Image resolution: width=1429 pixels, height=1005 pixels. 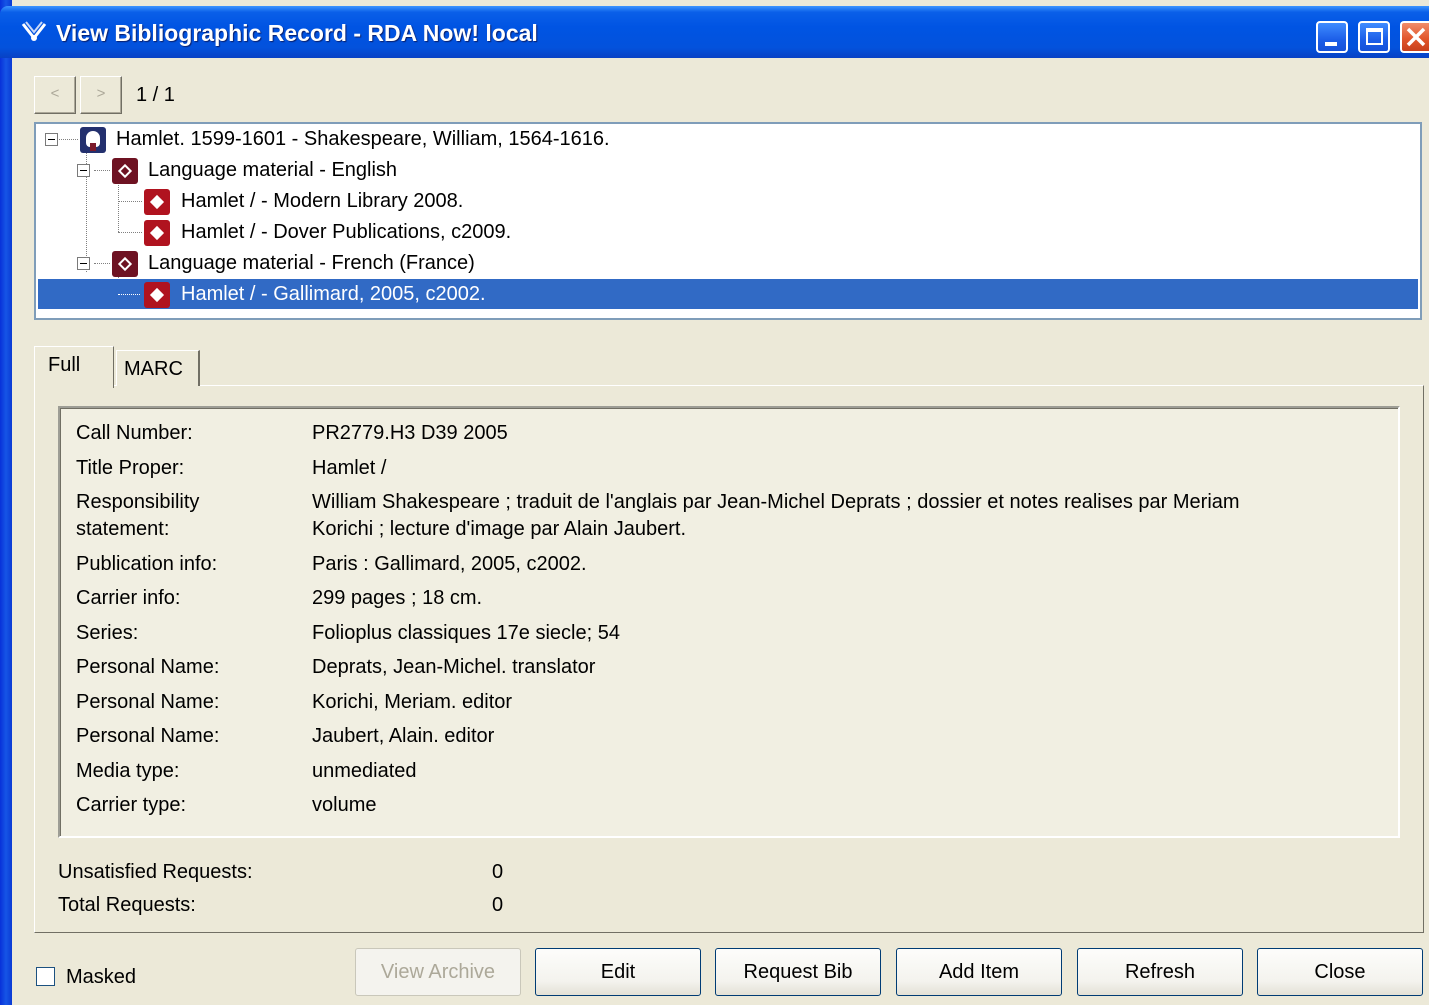 I want to click on minimize-icon, so click(x=1331, y=44).